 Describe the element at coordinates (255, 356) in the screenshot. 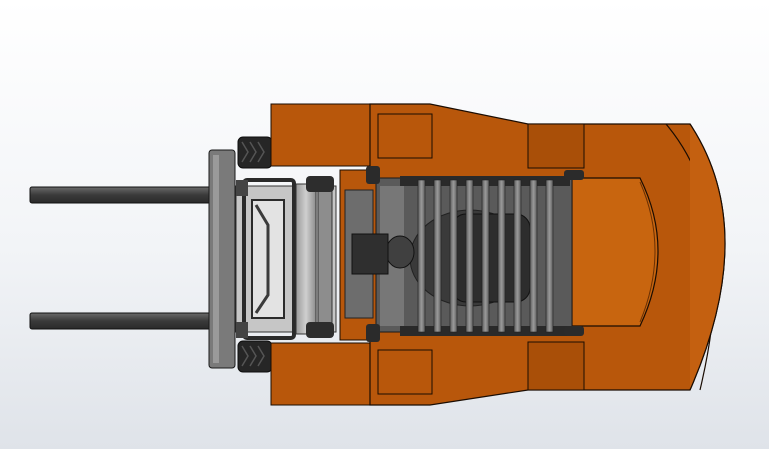

I see `front-right-tire` at that location.